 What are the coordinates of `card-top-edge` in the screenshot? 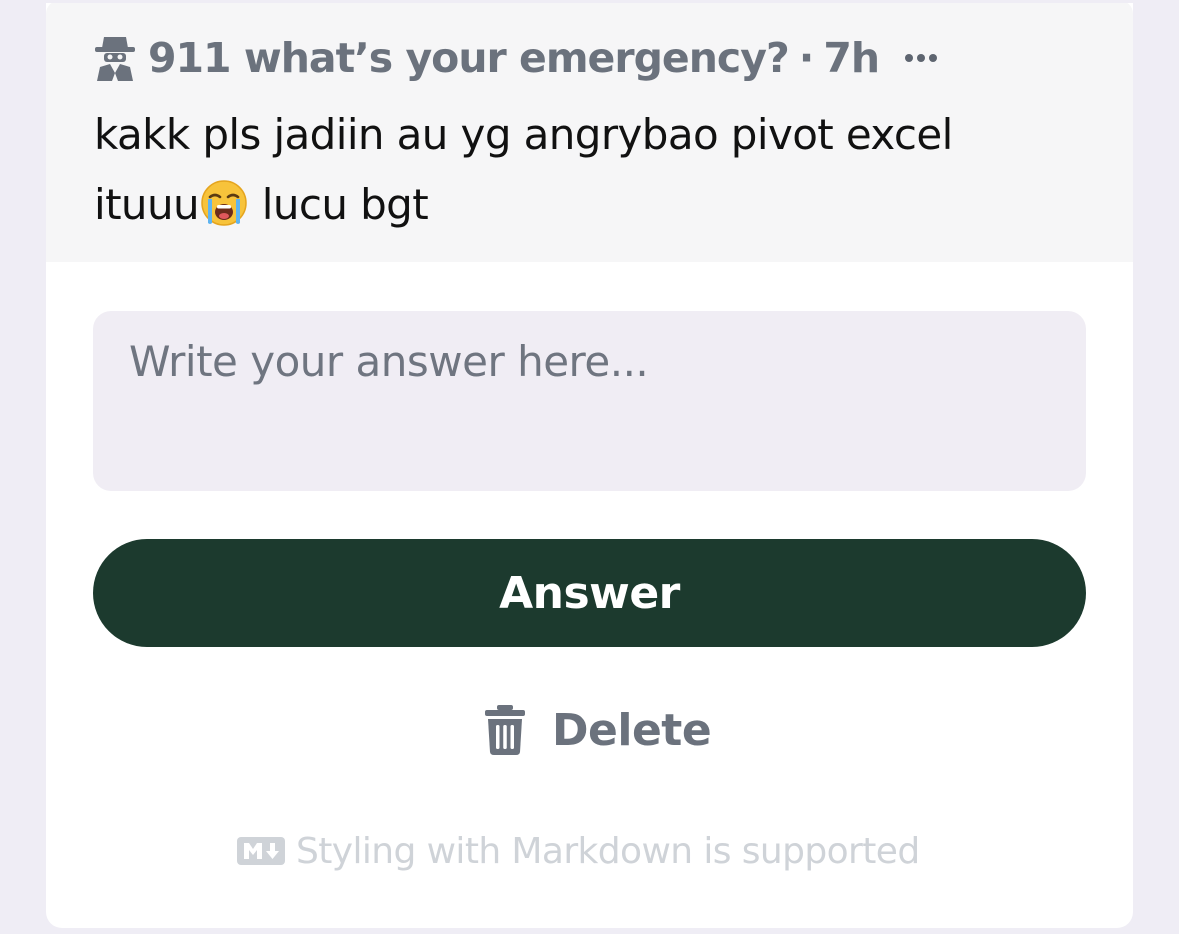 It's located at (589, 1).